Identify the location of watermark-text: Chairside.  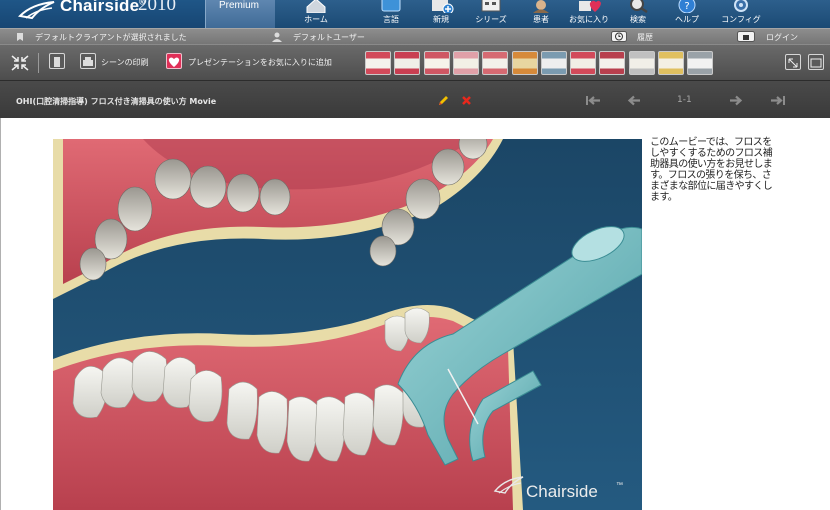
(562, 491).